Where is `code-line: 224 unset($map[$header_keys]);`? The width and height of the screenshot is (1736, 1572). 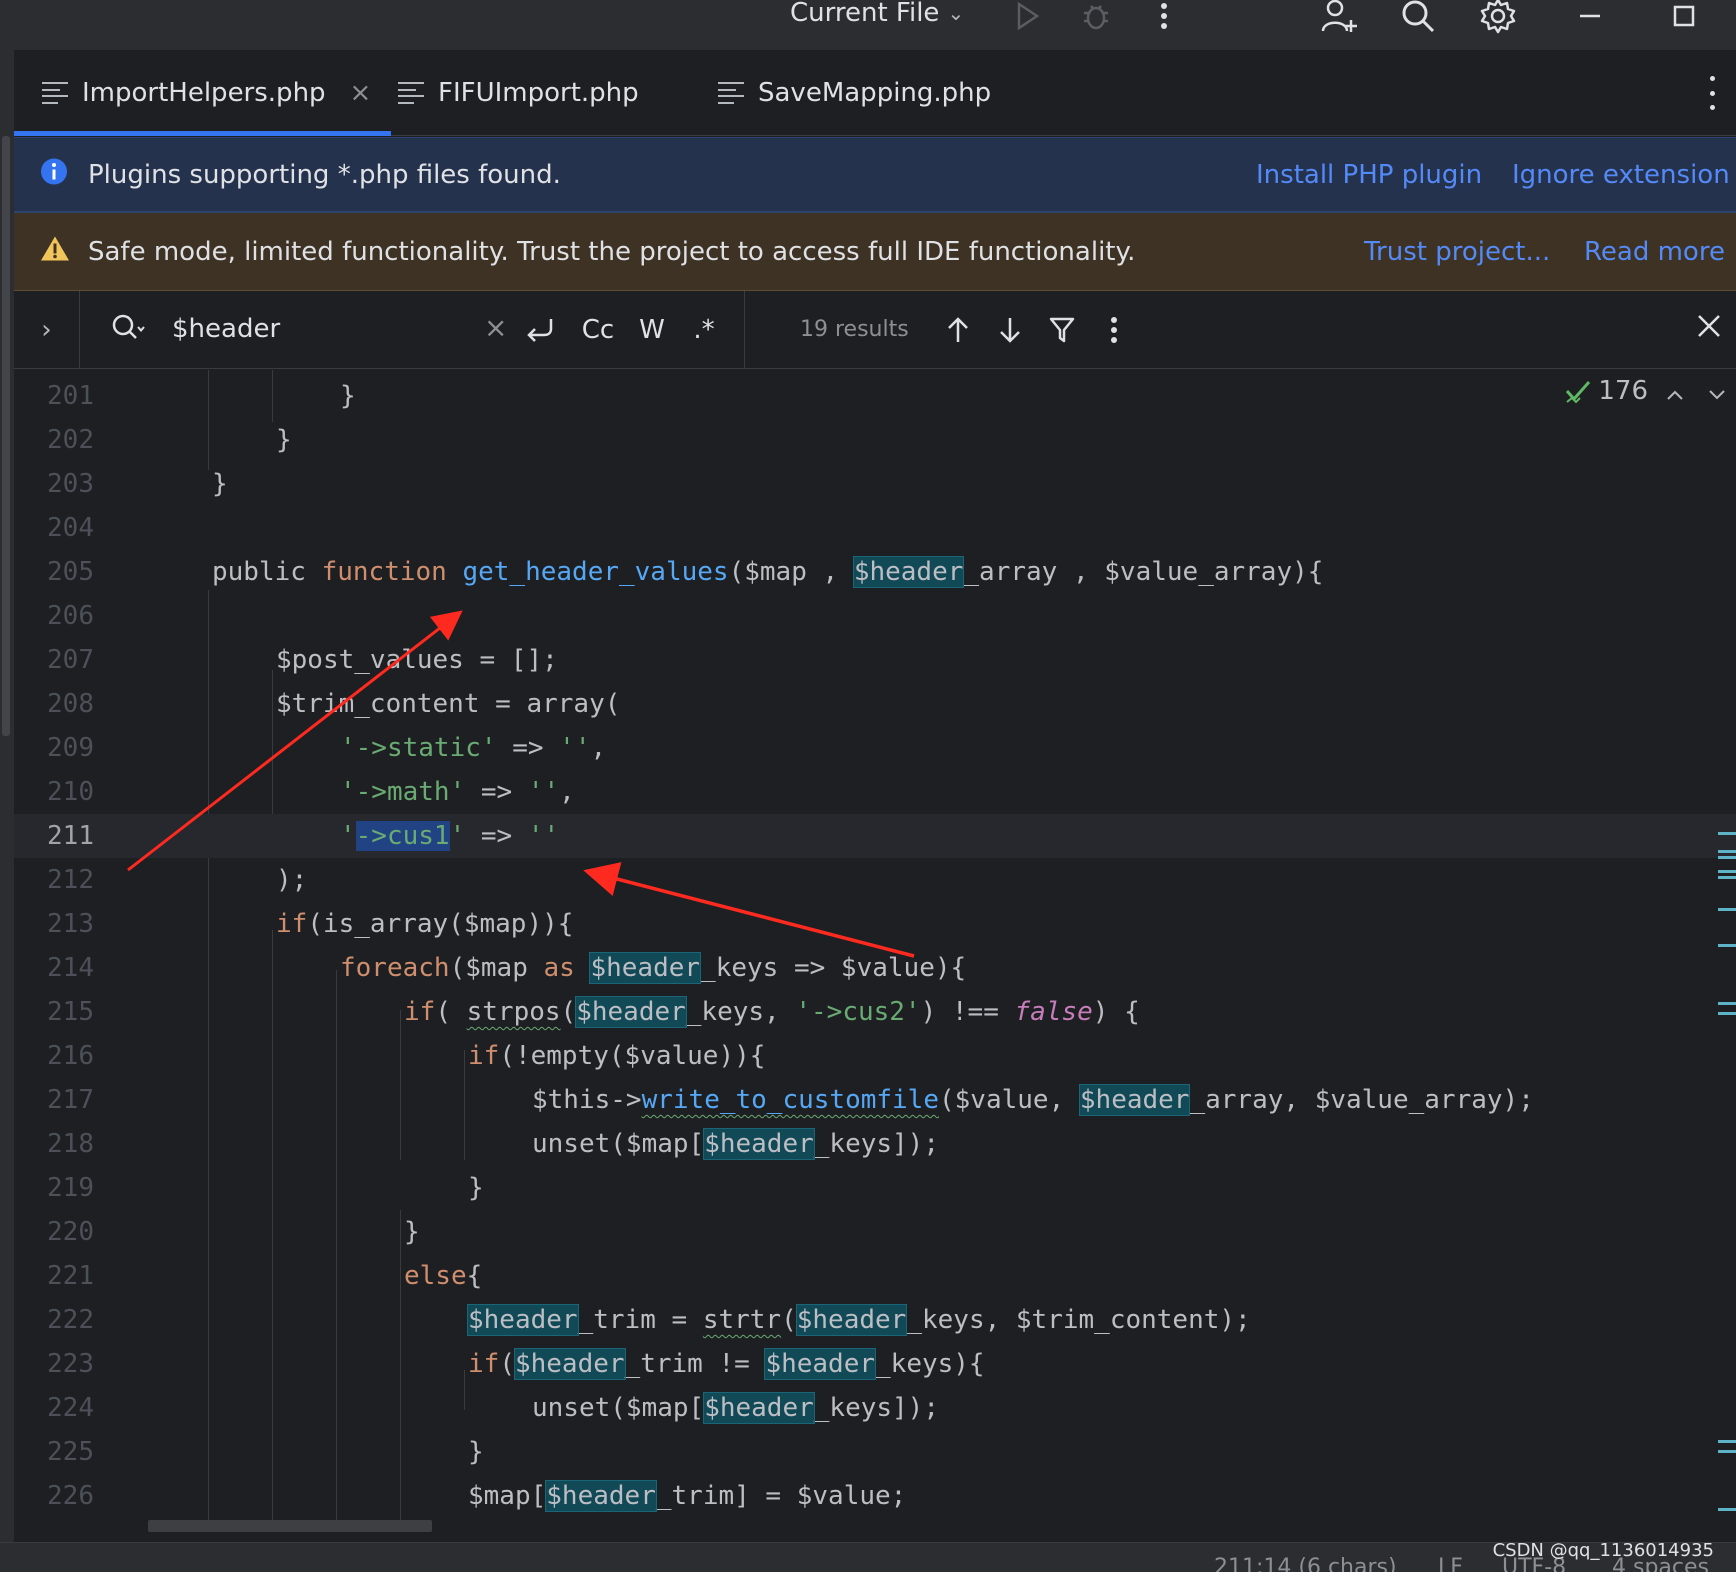
code-line: 224 unset($map[$header_keys]); is located at coordinates (875, 1408).